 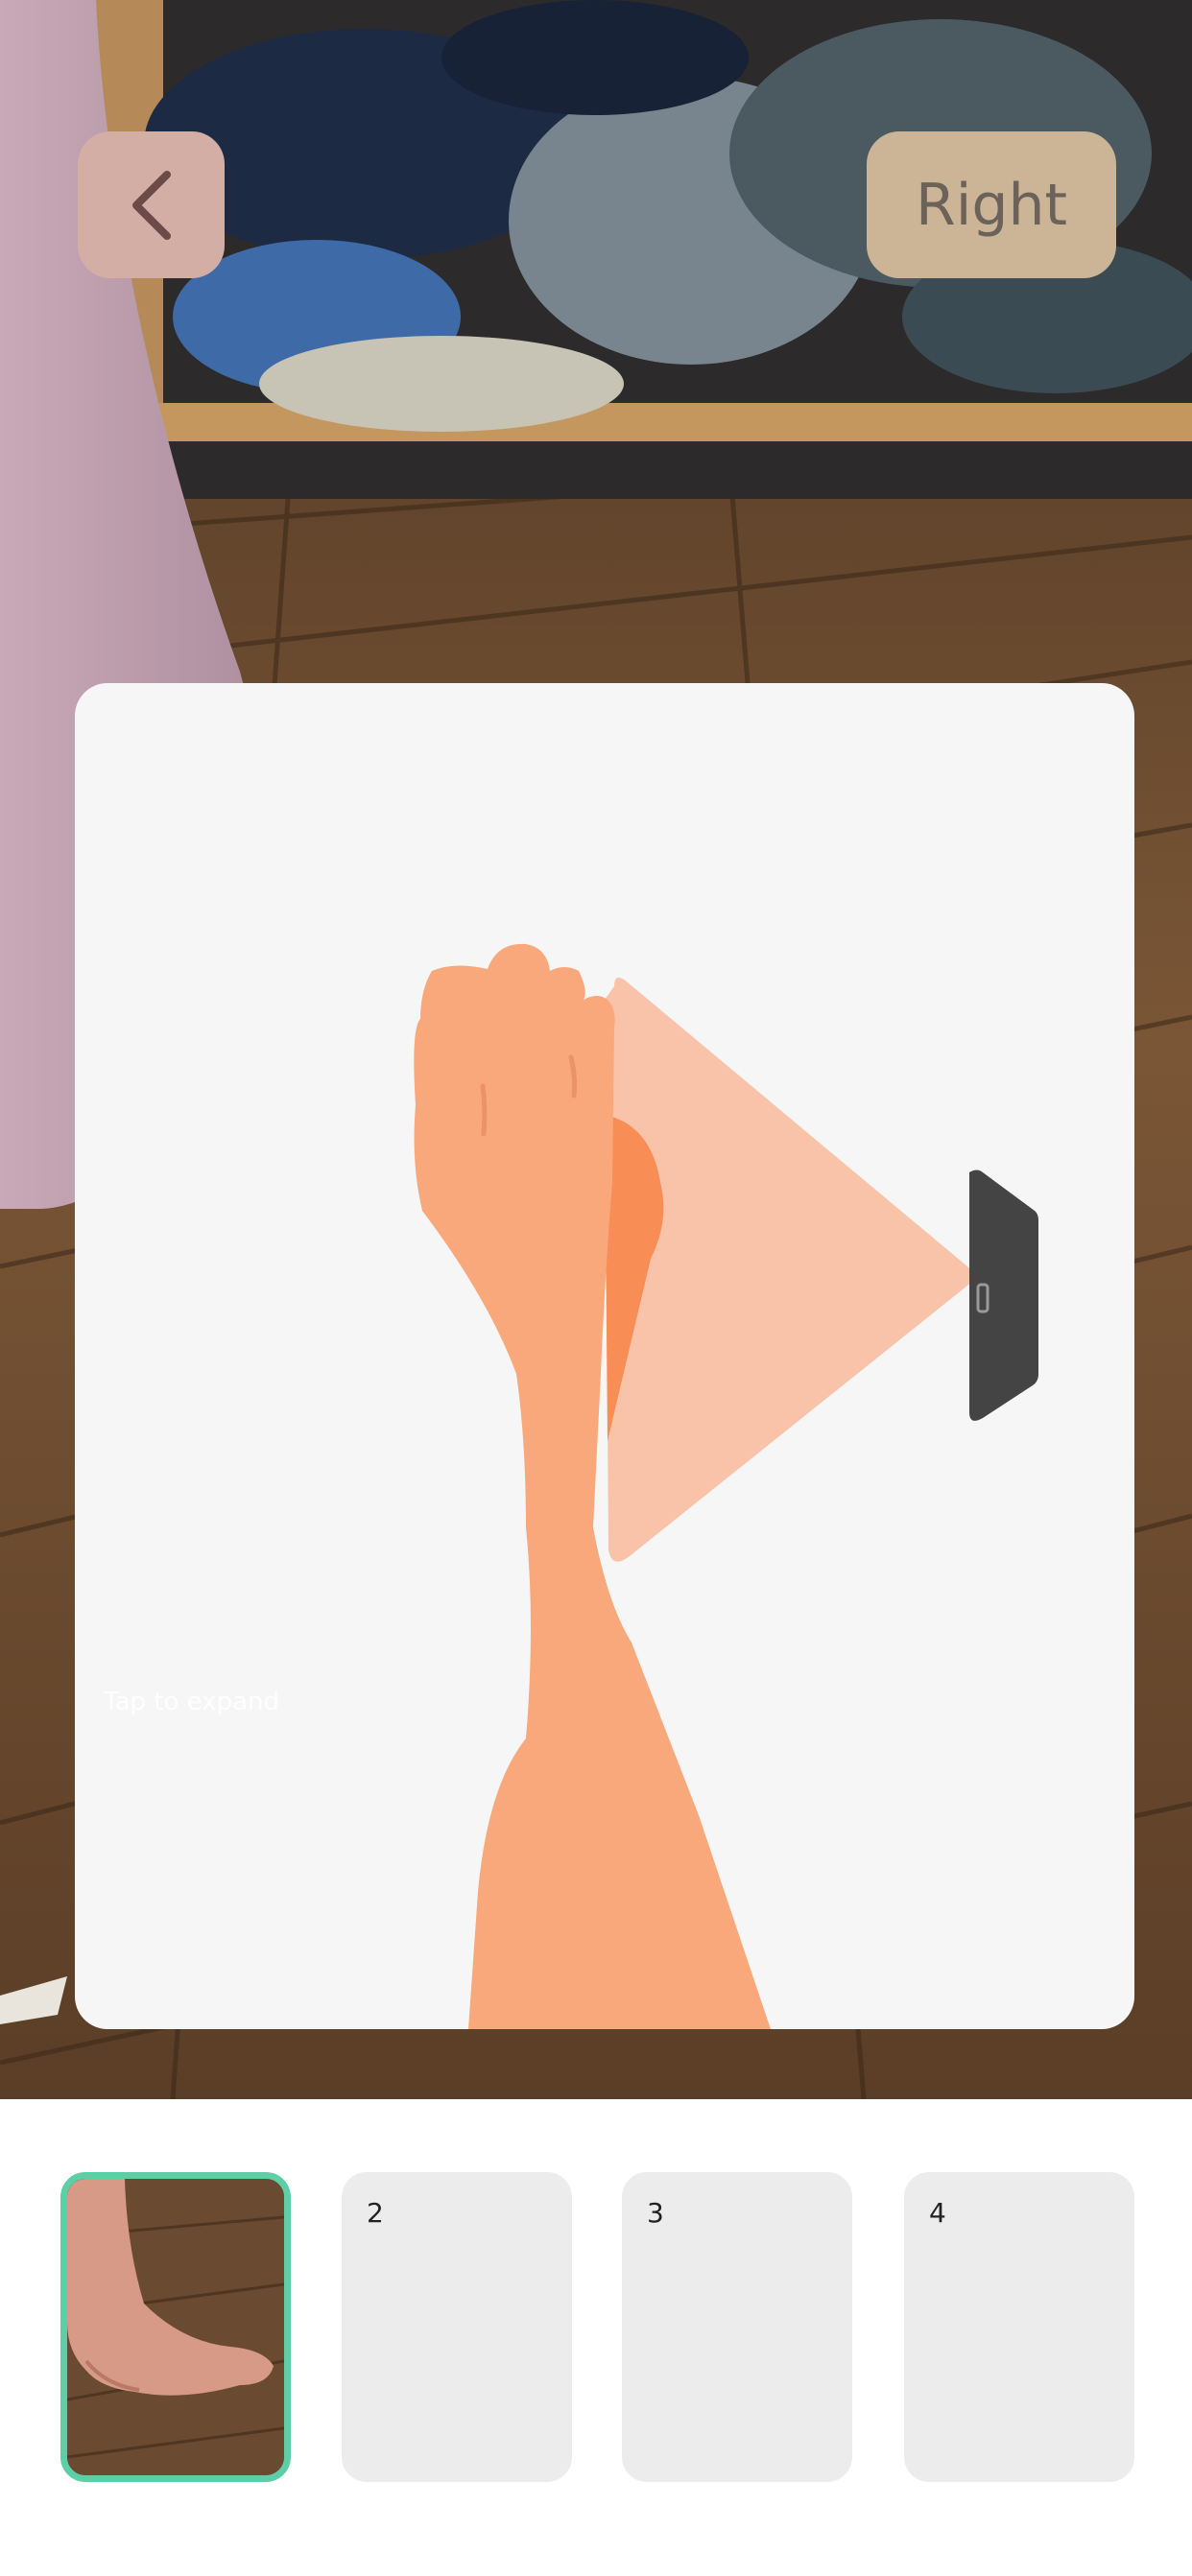 What do you see at coordinates (789, 1270) in the screenshot?
I see `camera-cone` at bounding box center [789, 1270].